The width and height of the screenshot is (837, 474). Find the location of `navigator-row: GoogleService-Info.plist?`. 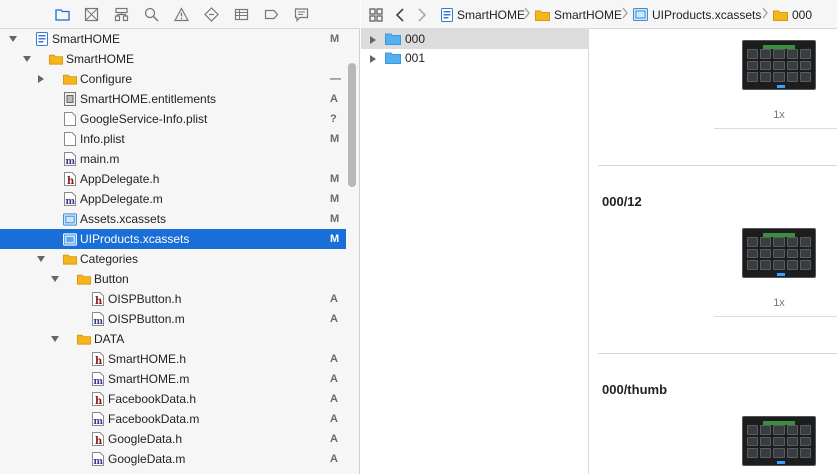

navigator-row: GoogleService-Info.plist? is located at coordinates (173, 119).